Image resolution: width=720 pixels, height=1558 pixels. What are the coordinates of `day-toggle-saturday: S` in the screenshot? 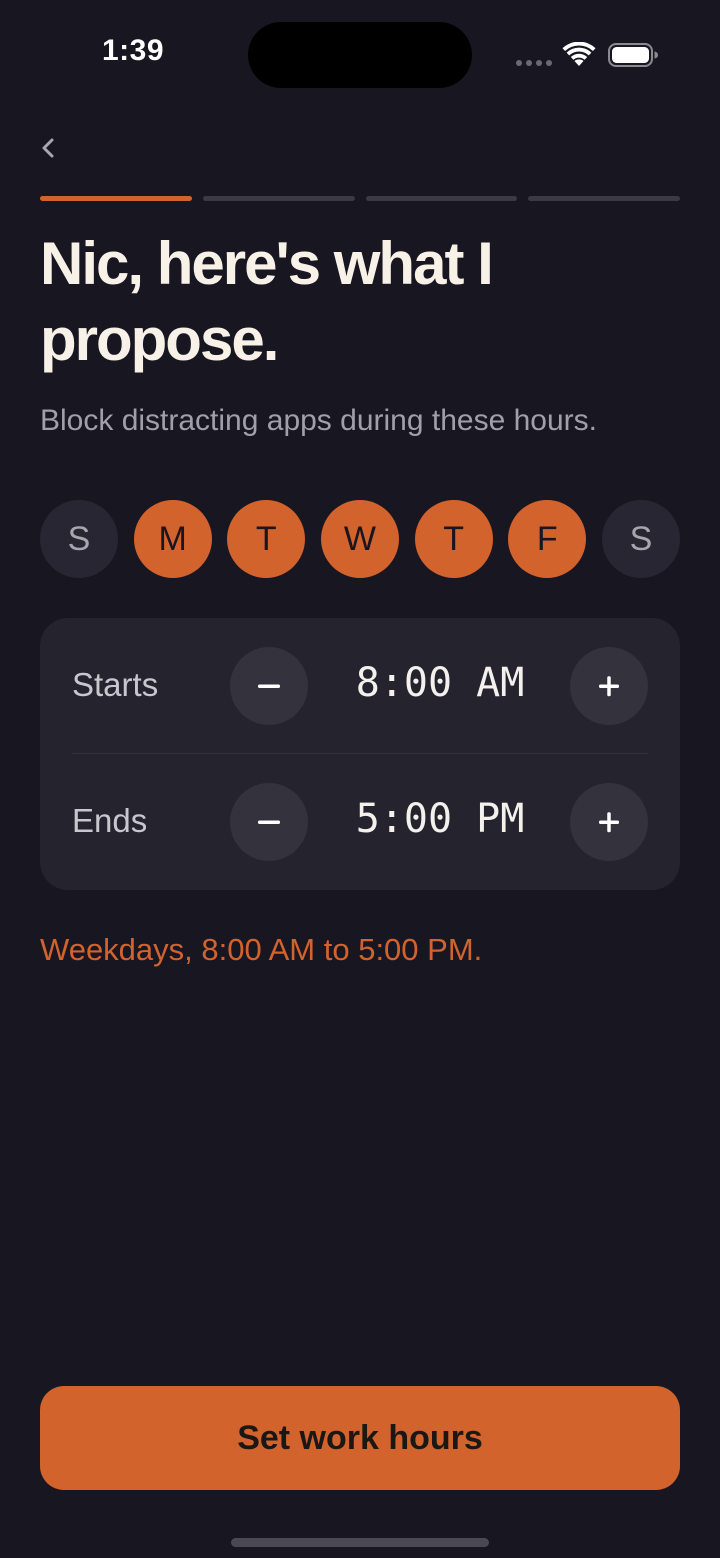 It's located at (640, 539).